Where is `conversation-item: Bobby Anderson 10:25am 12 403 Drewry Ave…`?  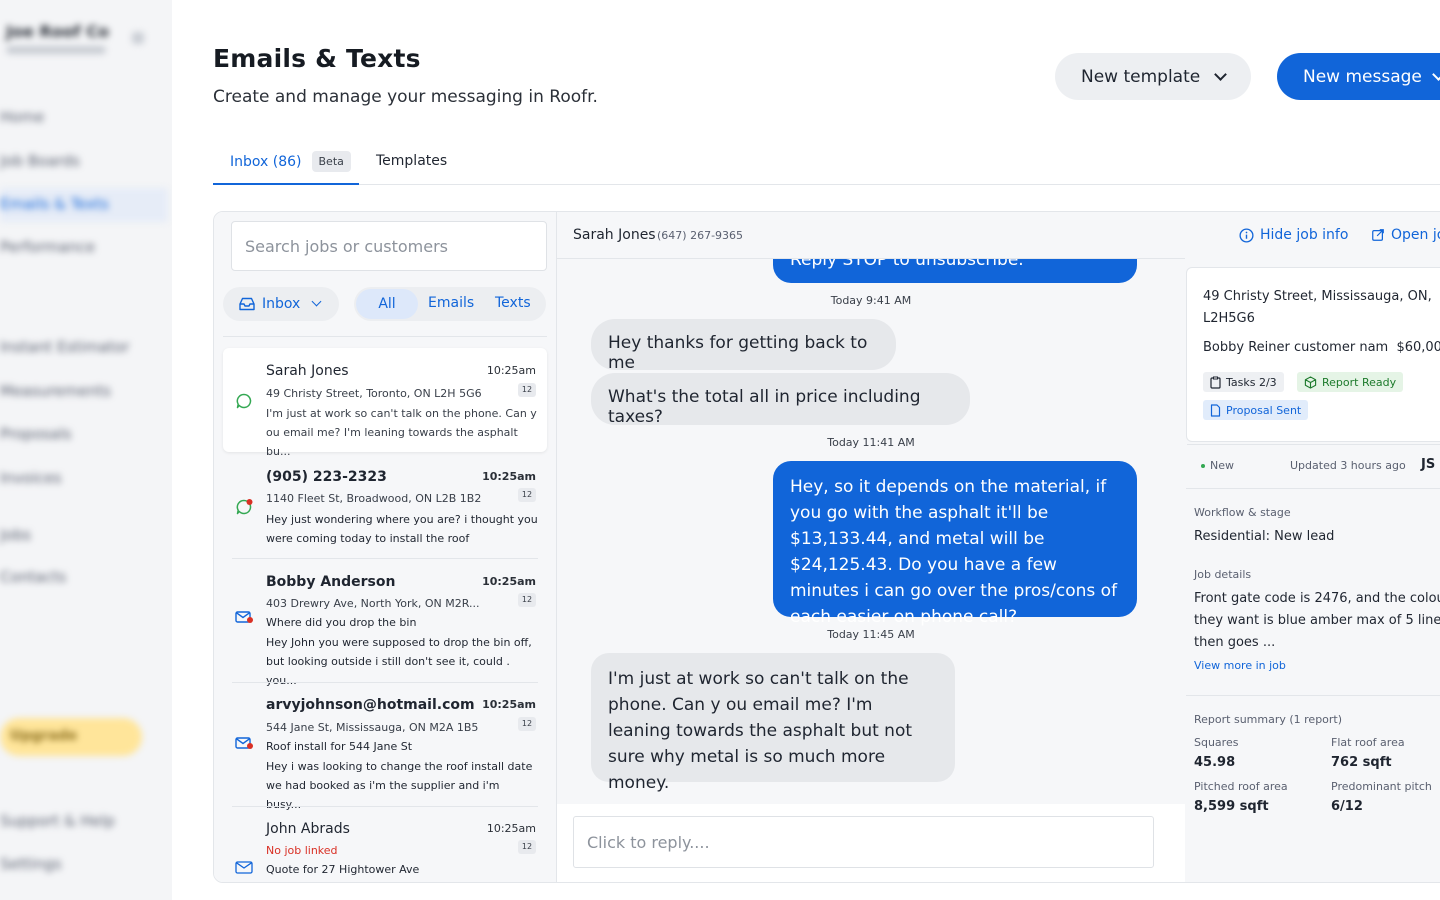
conversation-item: Bobby Anderson 10:25am 12 403 Drewry Ave… is located at coordinates (385, 624).